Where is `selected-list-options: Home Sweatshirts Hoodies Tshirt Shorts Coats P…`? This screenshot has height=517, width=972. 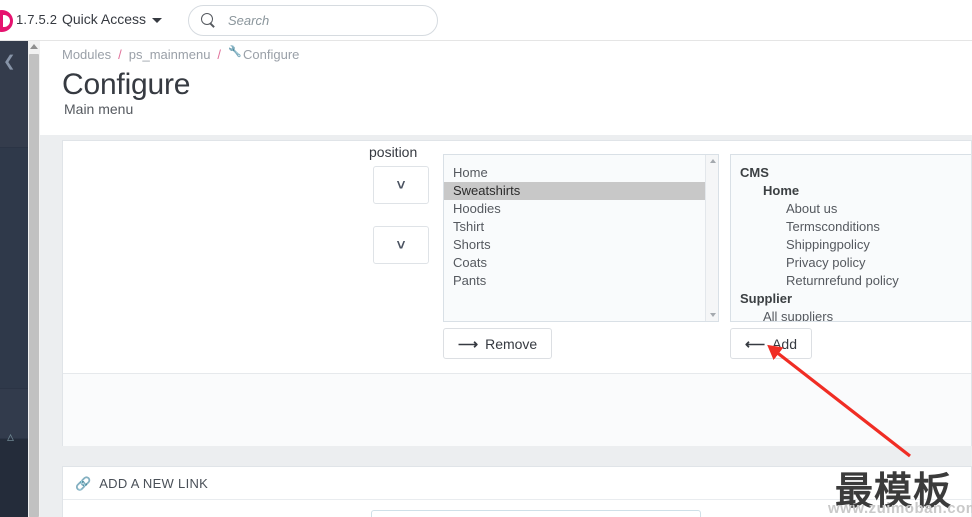
selected-list-options: Home Sweatshirts Hoodies Tshirt Shorts Coats P… is located at coordinates (581, 238).